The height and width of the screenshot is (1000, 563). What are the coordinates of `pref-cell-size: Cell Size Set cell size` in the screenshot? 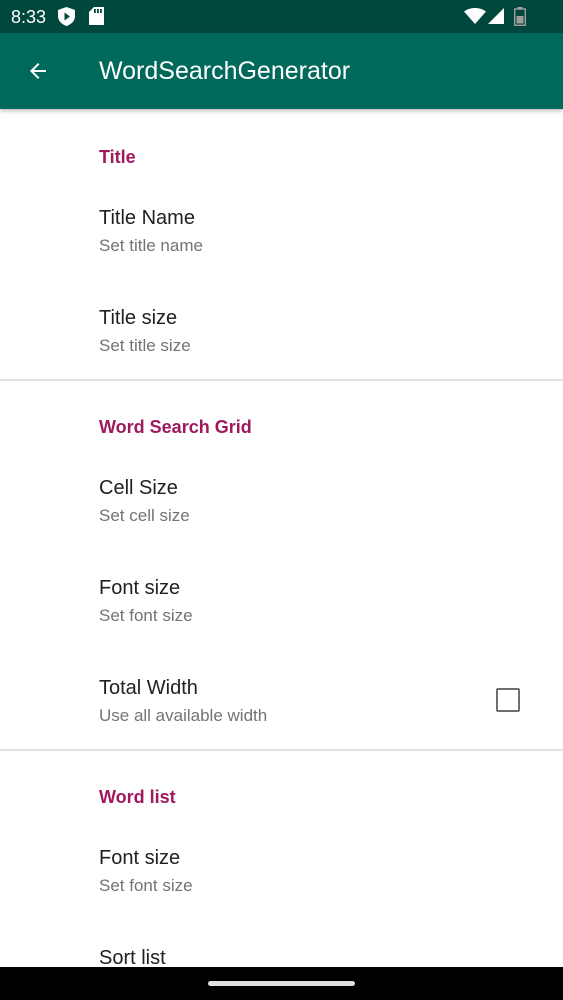 It's located at (281, 525).